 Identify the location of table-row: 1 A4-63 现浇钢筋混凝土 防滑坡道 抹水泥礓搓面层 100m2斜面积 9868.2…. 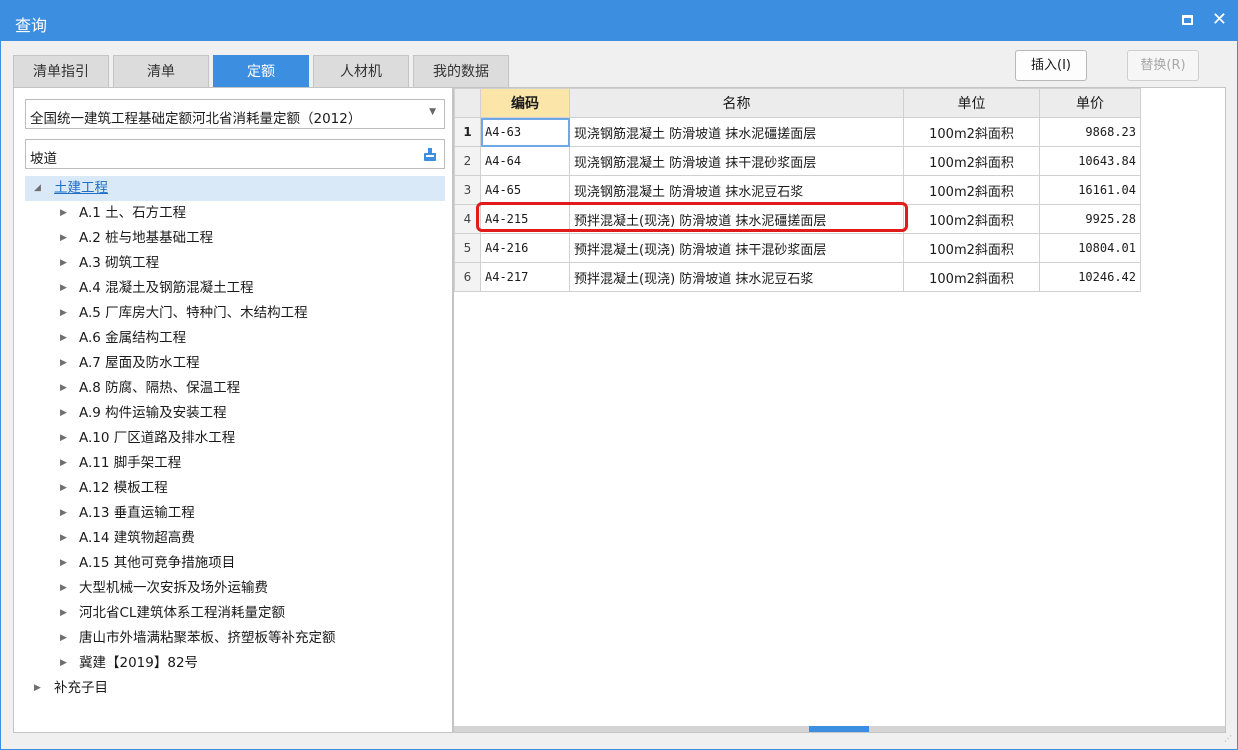
(797, 132).